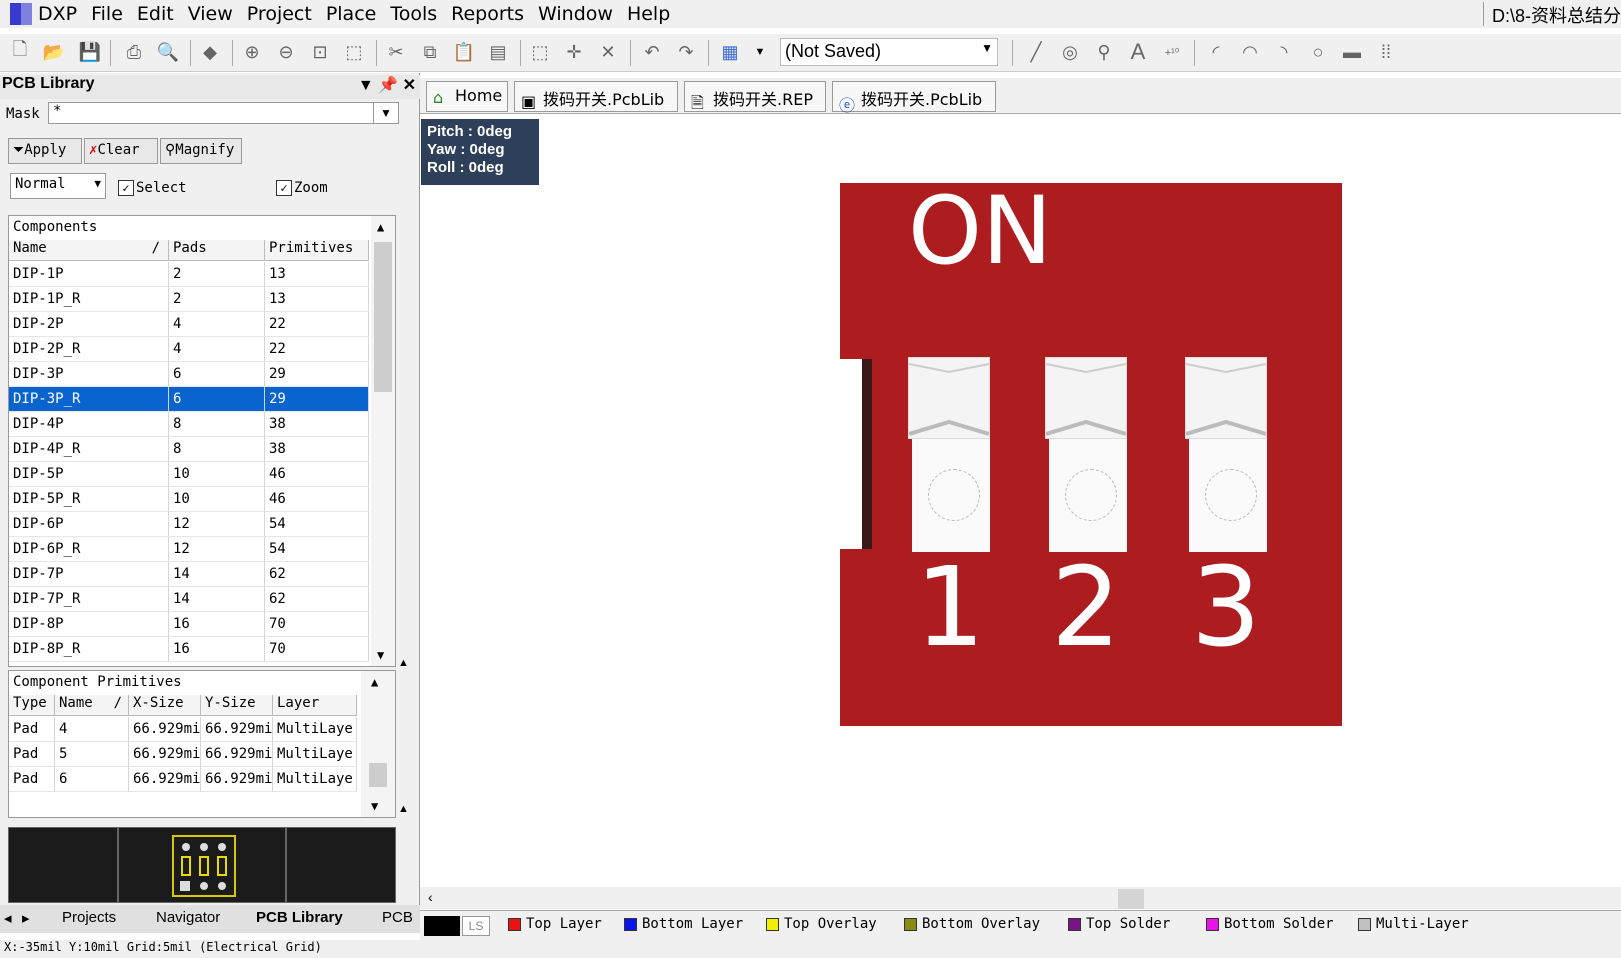  What do you see at coordinates (1138, 51) in the screenshot?
I see `place-string-icon: A` at bounding box center [1138, 51].